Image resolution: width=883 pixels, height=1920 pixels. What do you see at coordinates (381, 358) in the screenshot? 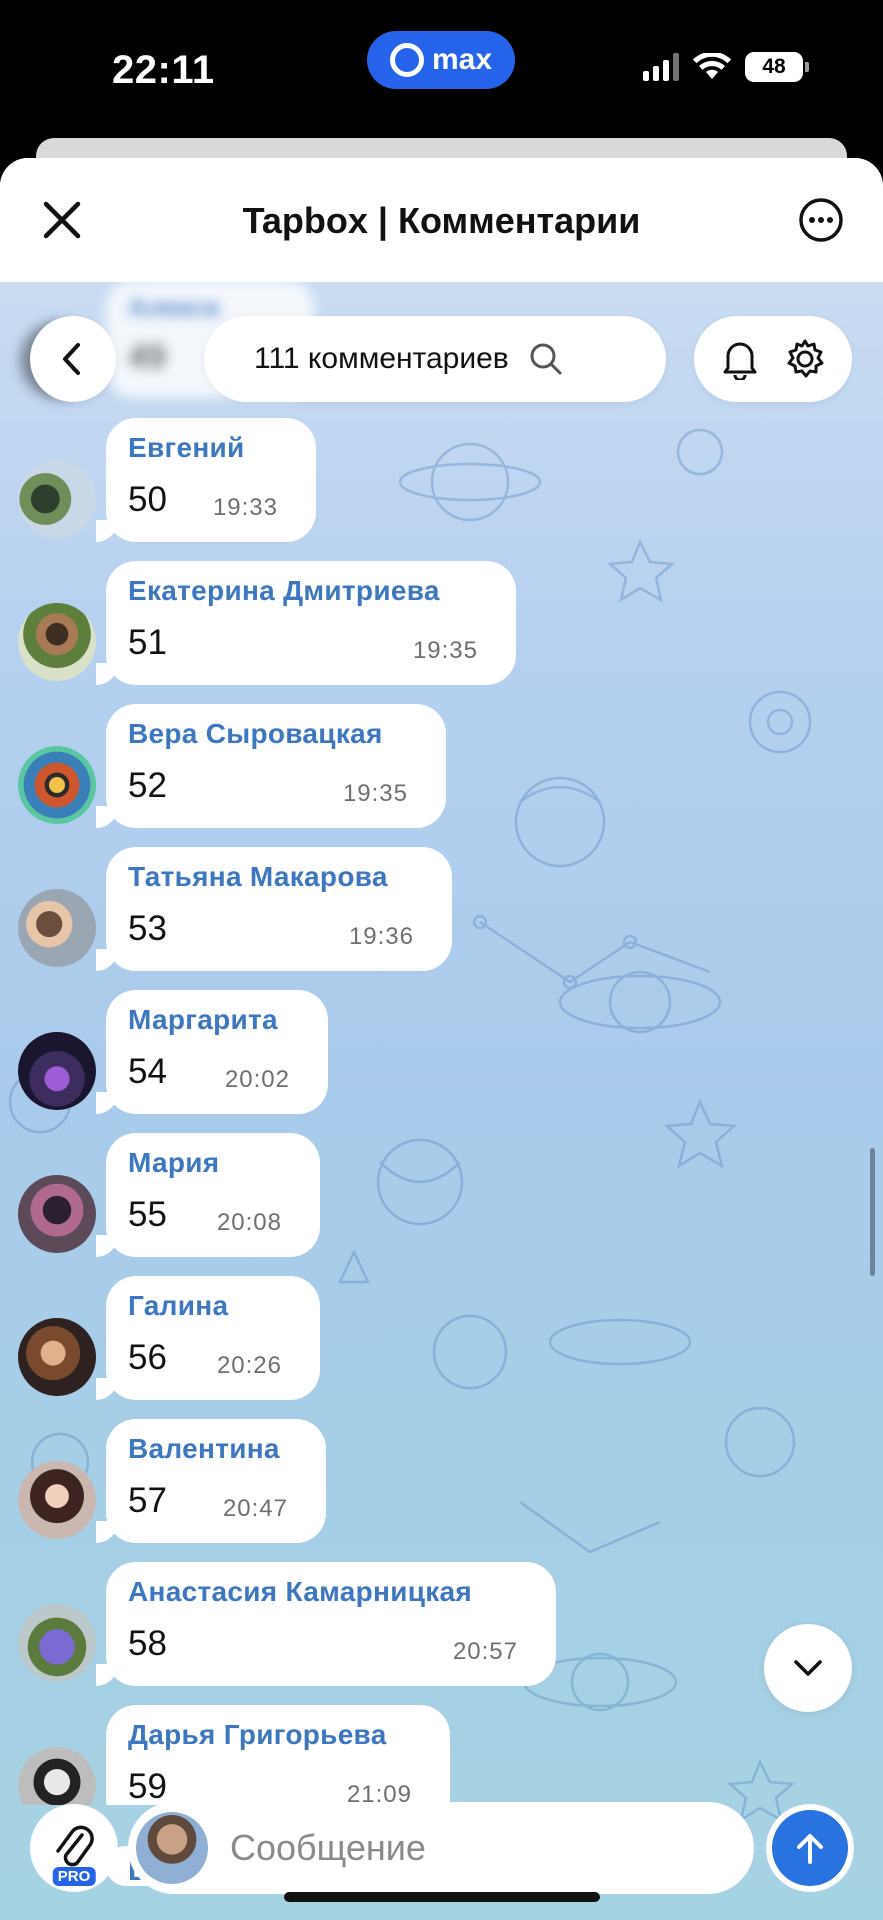
I see `comment-count: 111 комментариев` at bounding box center [381, 358].